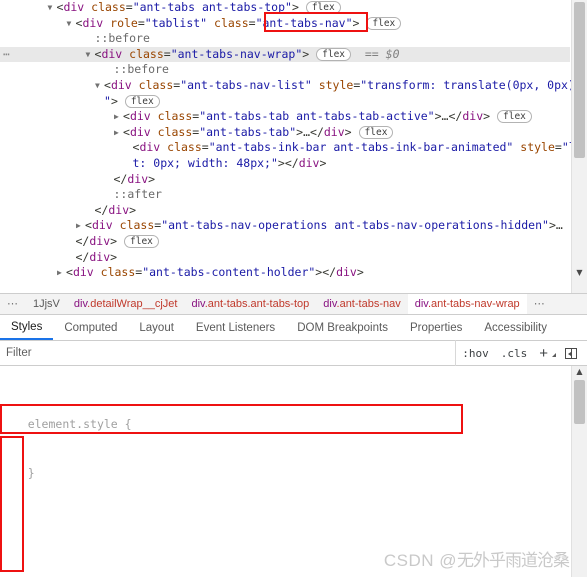 The image size is (587, 577). I want to click on breadcrumb-item-3: div.ant-tabs-nav, so click(361, 304).